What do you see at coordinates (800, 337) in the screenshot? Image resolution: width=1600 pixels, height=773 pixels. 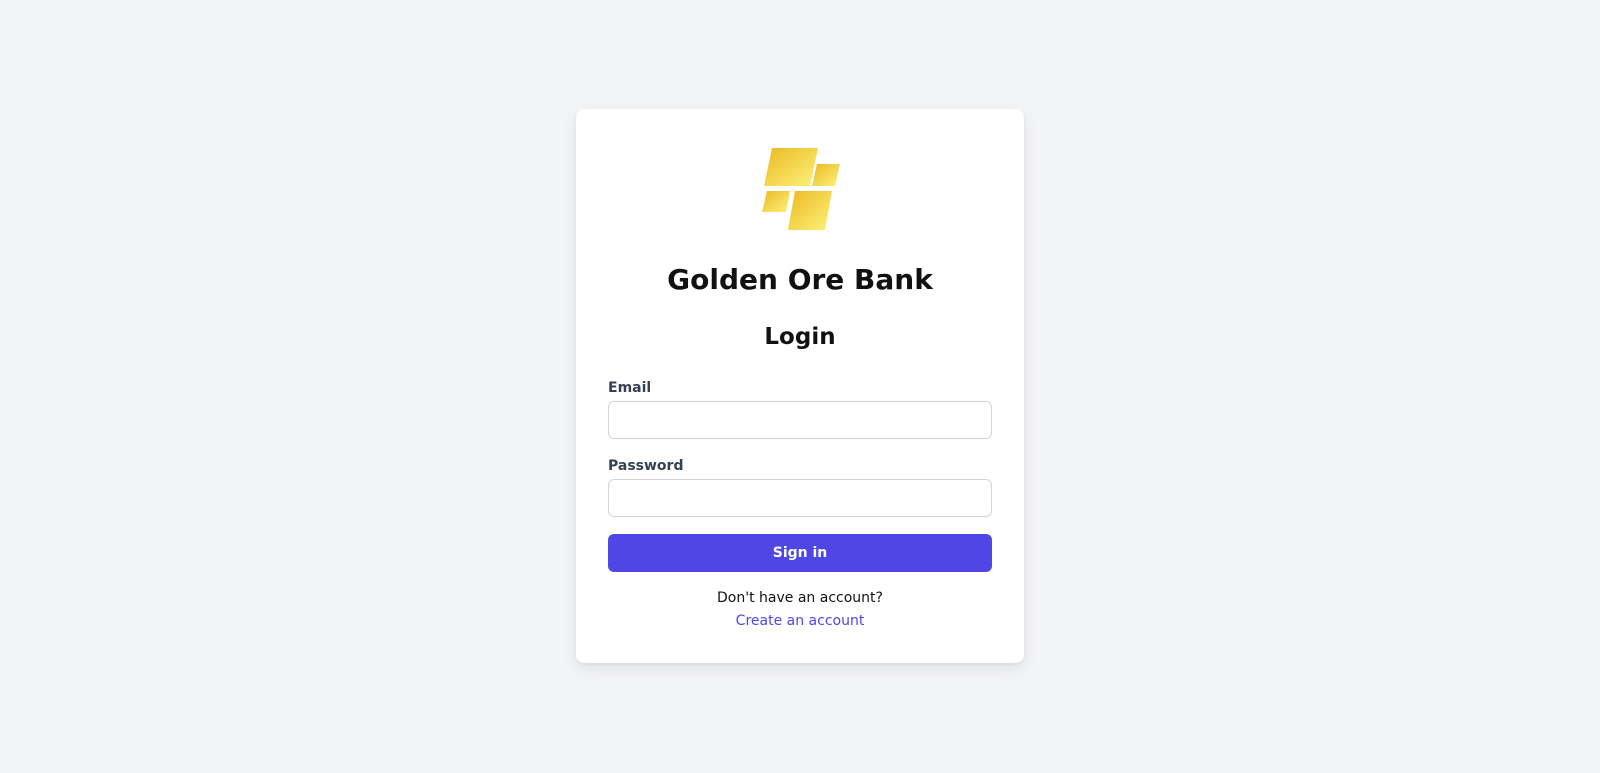 I see `login-heading: Login` at bounding box center [800, 337].